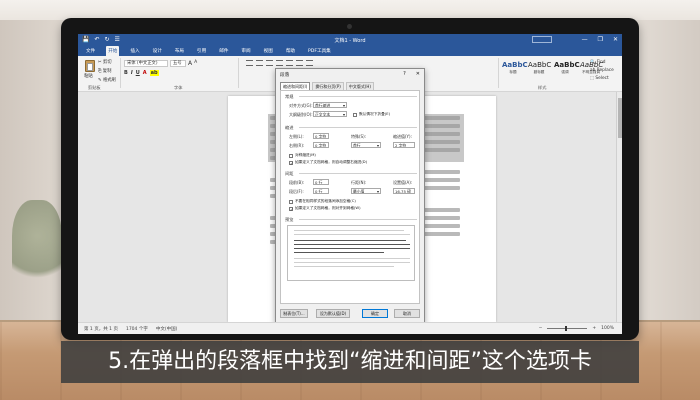 Image resolution: width=700 pixels, height=400 pixels. I want to click on font-selectors: 宋体 (中文正文) 五号 A A, so click(160, 63).